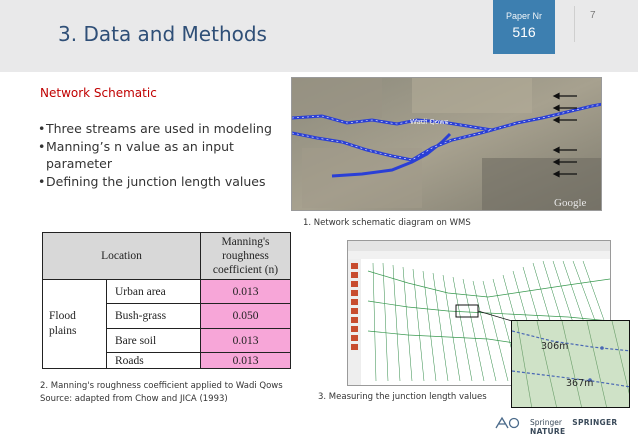 The image size is (638, 442). I want to click on table-cell-type: Bush-grass, so click(153, 316).